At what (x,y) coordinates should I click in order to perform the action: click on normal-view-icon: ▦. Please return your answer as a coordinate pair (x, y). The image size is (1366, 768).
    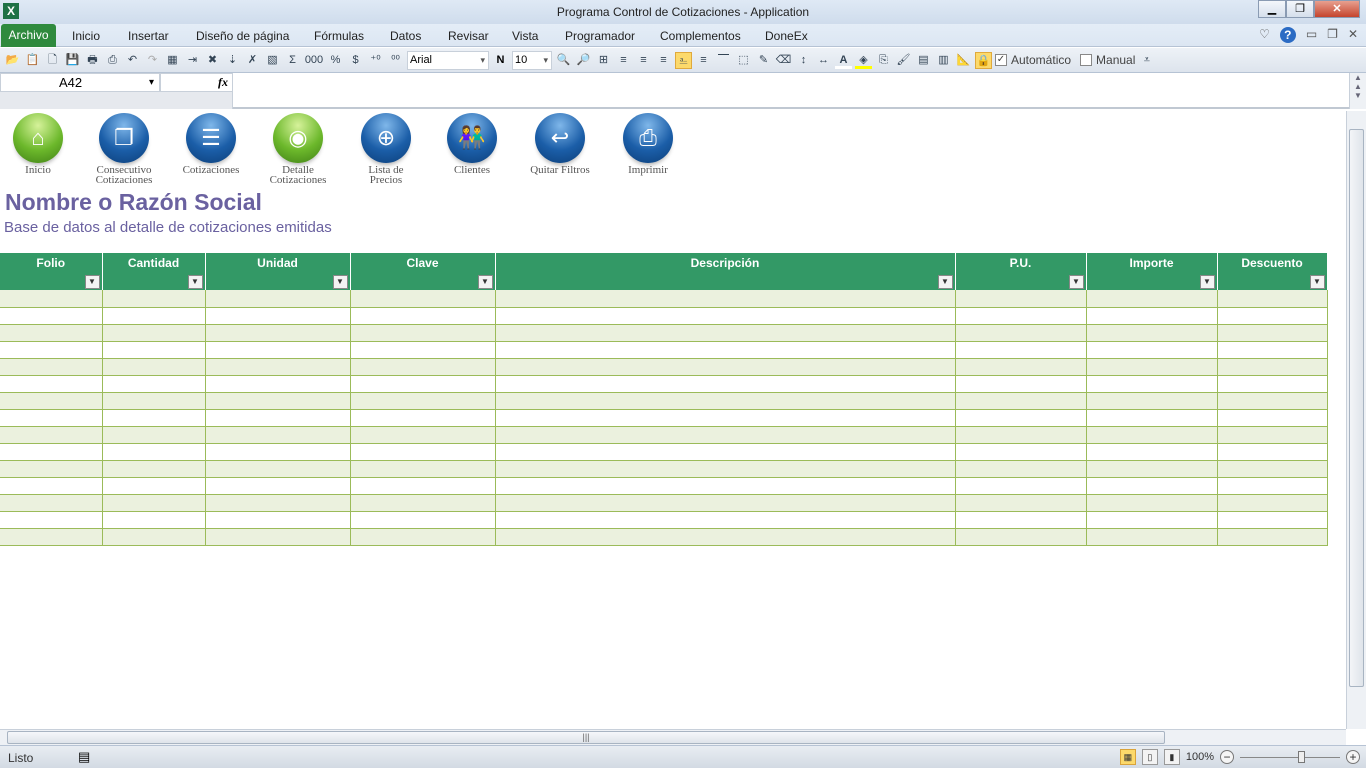
    Looking at the image, I should click on (1127, 757).